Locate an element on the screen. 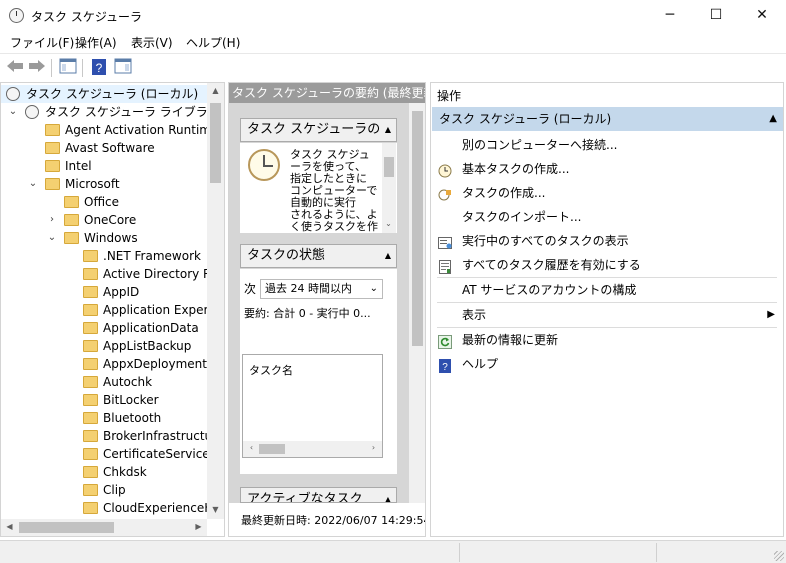  tree-item-microsoft: ⌄ Microsoft is located at coordinates (105, 184).